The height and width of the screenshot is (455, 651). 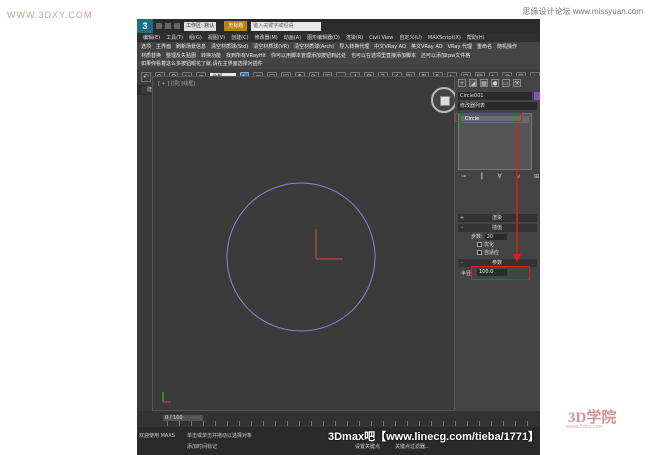 What do you see at coordinates (445, 56) in the screenshot?
I see `script-button: 还可以添加tpw文件格` at bounding box center [445, 56].